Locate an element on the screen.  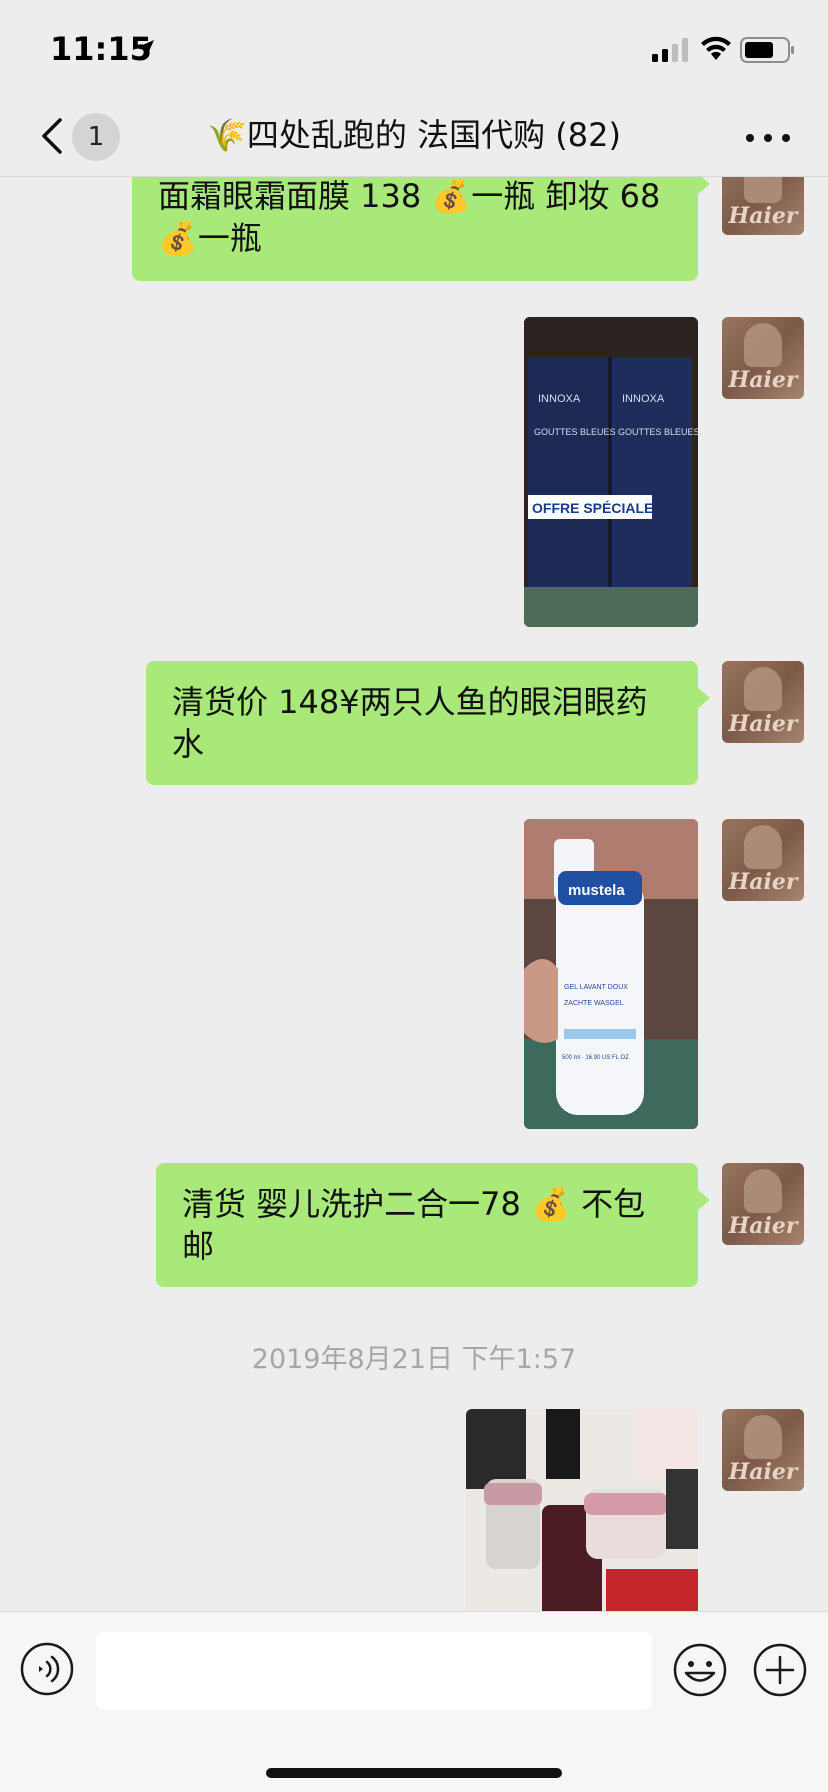
chat-title: 🌾四处乱跑的 法国代购 (82) is located at coordinates (414, 135).